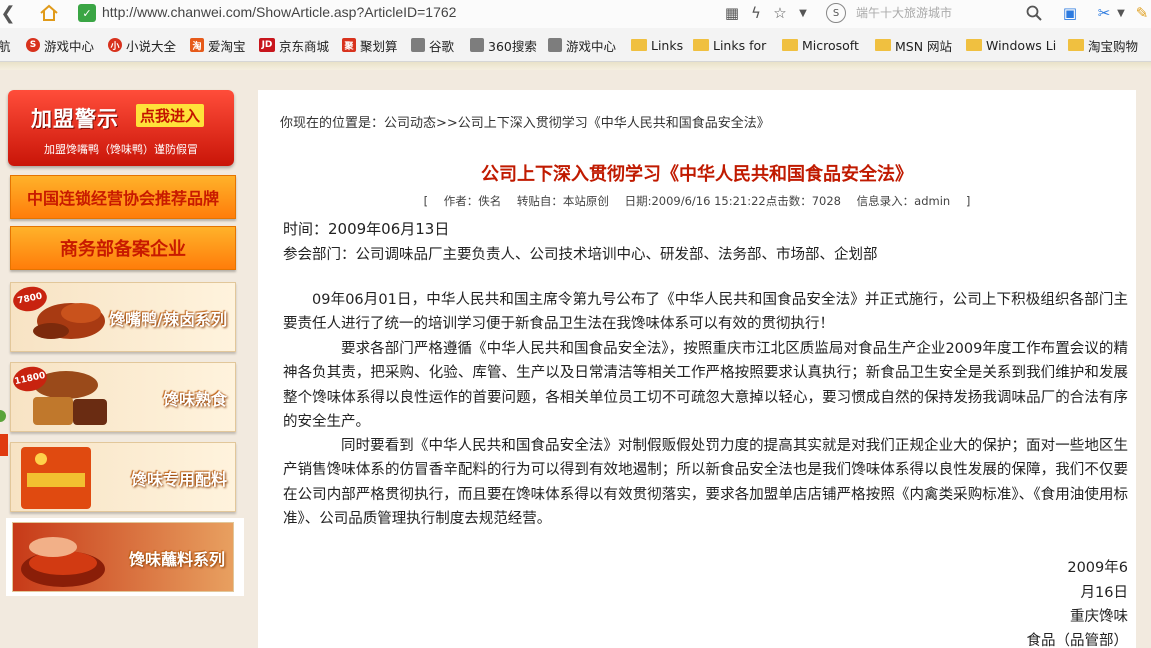  I want to click on bookmark-item: 聚聚划算, so click(370, 45).